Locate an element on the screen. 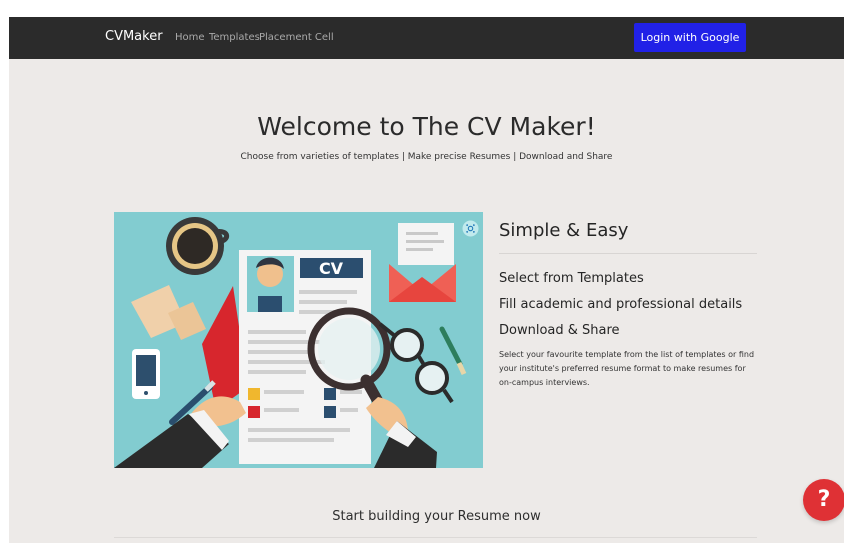  feature-divider is located at coordinates (628, 253).